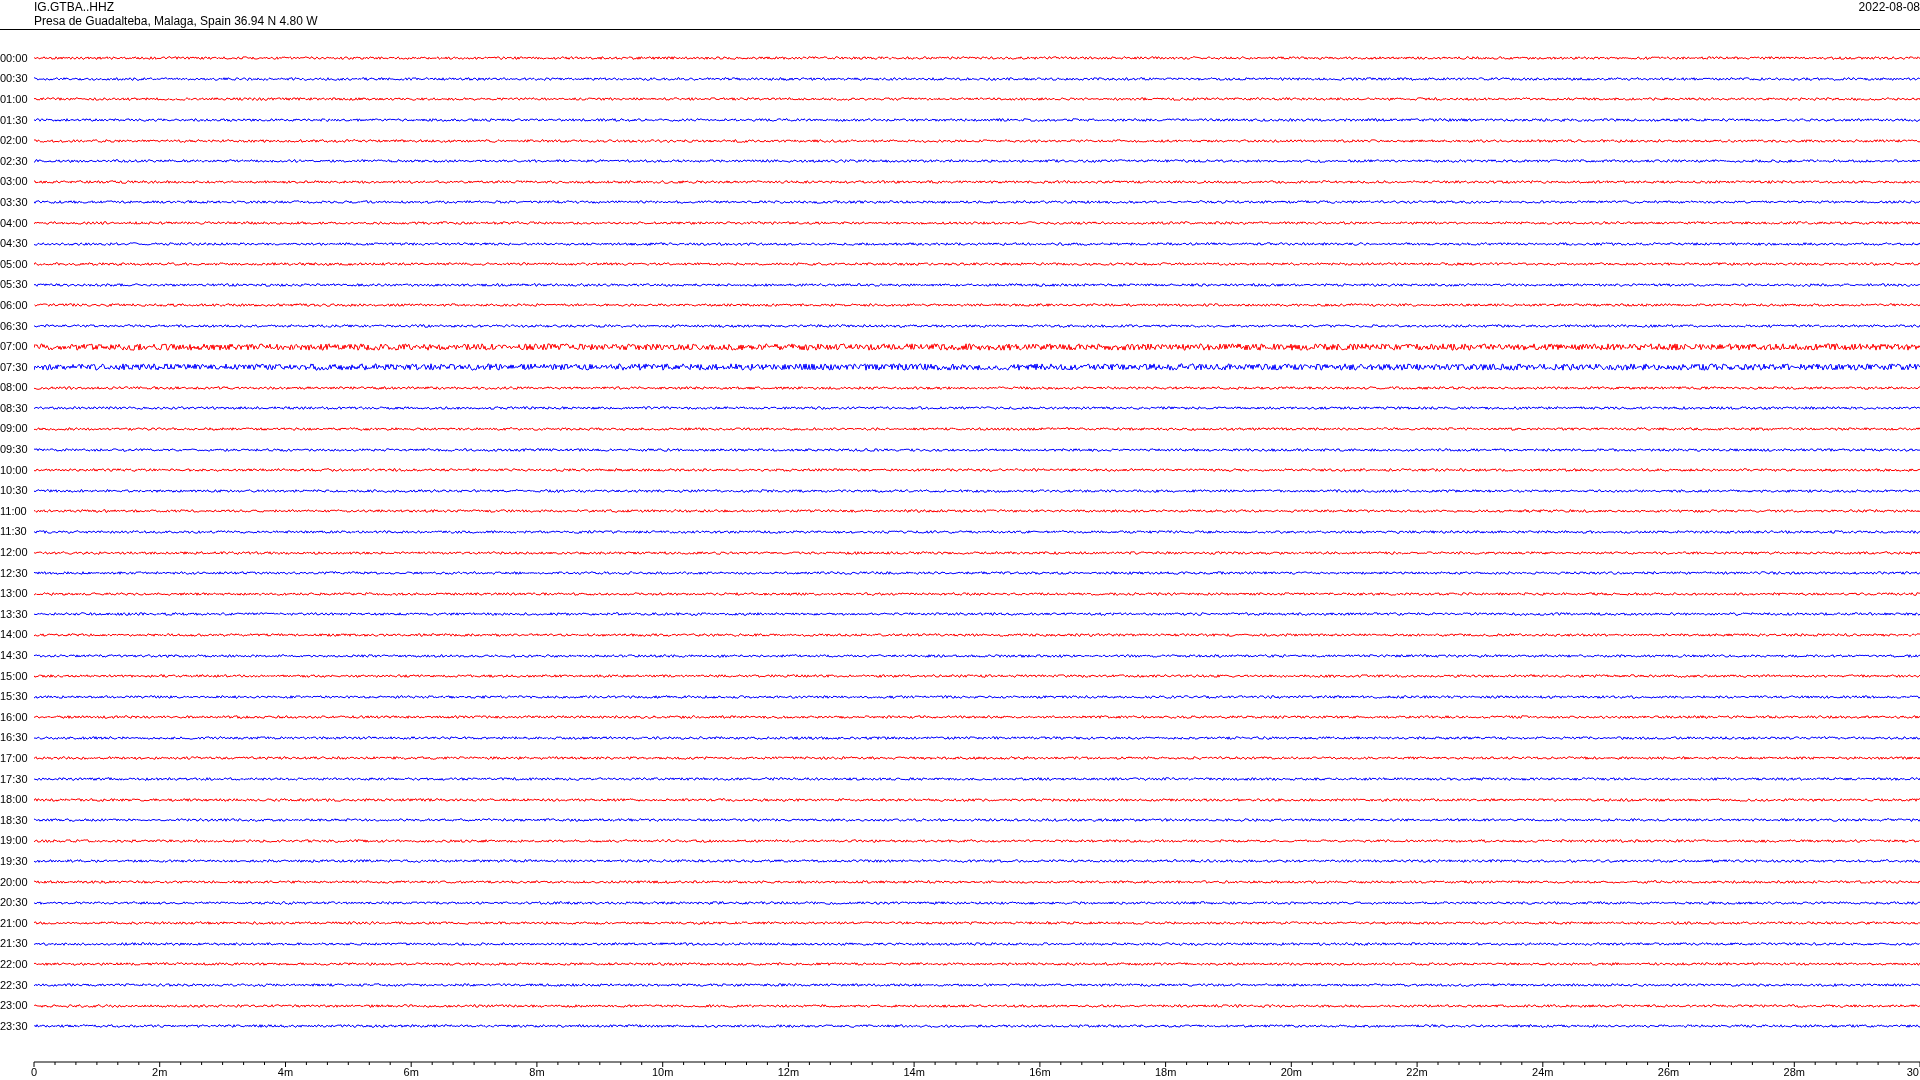  Describe the element at coordinates (14, 388) in the screenshot. I see `time-label: 08:00` at that location.